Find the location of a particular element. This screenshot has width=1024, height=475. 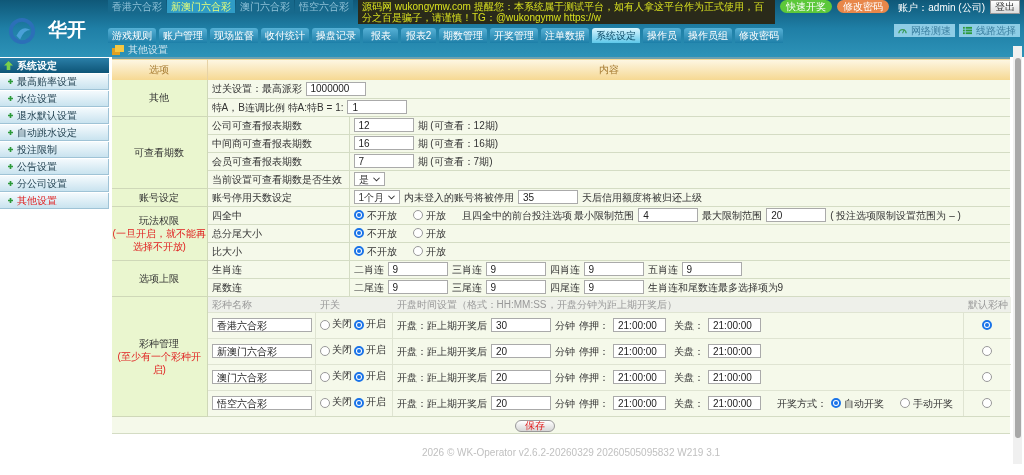

tool-label: 网络测速 is located at coordinates (931, 30).